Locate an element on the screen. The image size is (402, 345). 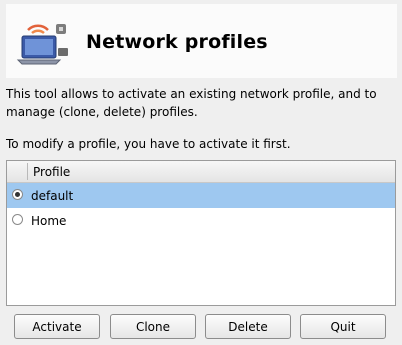
list-item-home: Home is located at coordinates (201, 220).